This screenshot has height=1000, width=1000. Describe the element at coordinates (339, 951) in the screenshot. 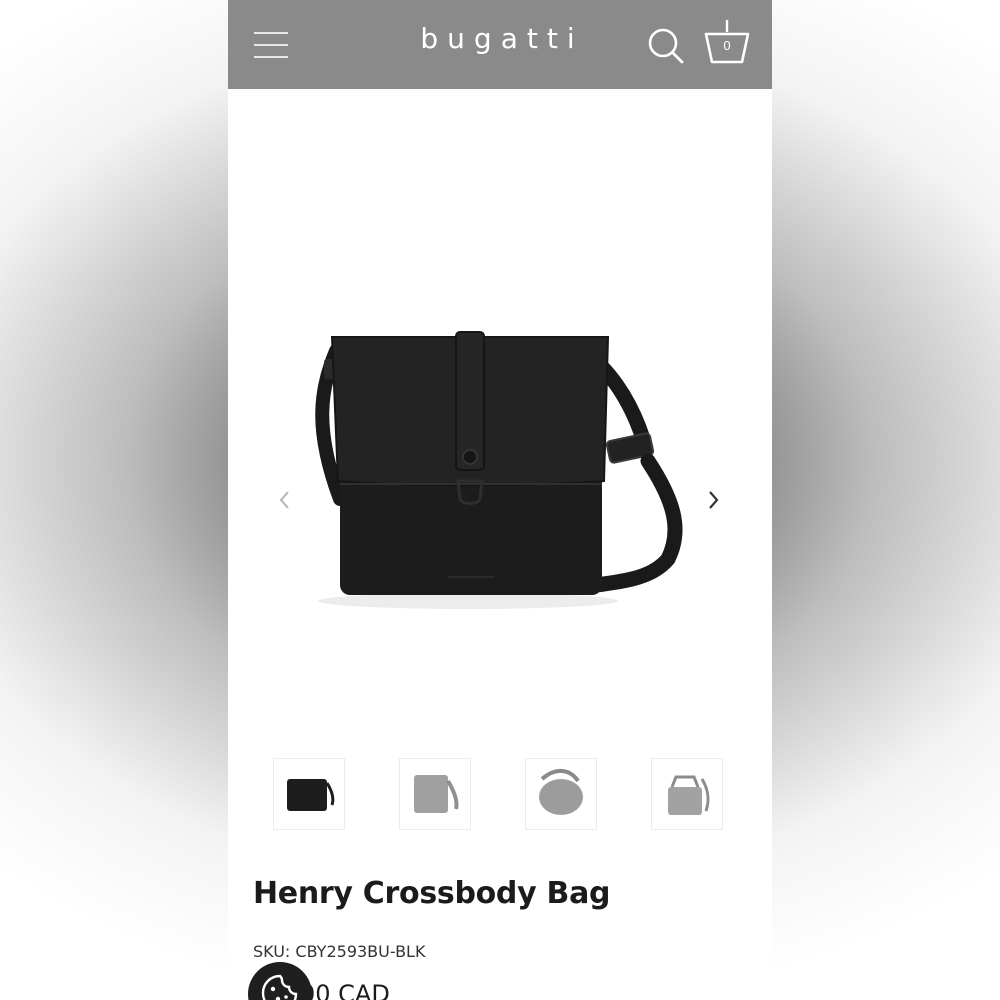

I see `product-sku: SKU: CBY2593BU-BLK` at that location.